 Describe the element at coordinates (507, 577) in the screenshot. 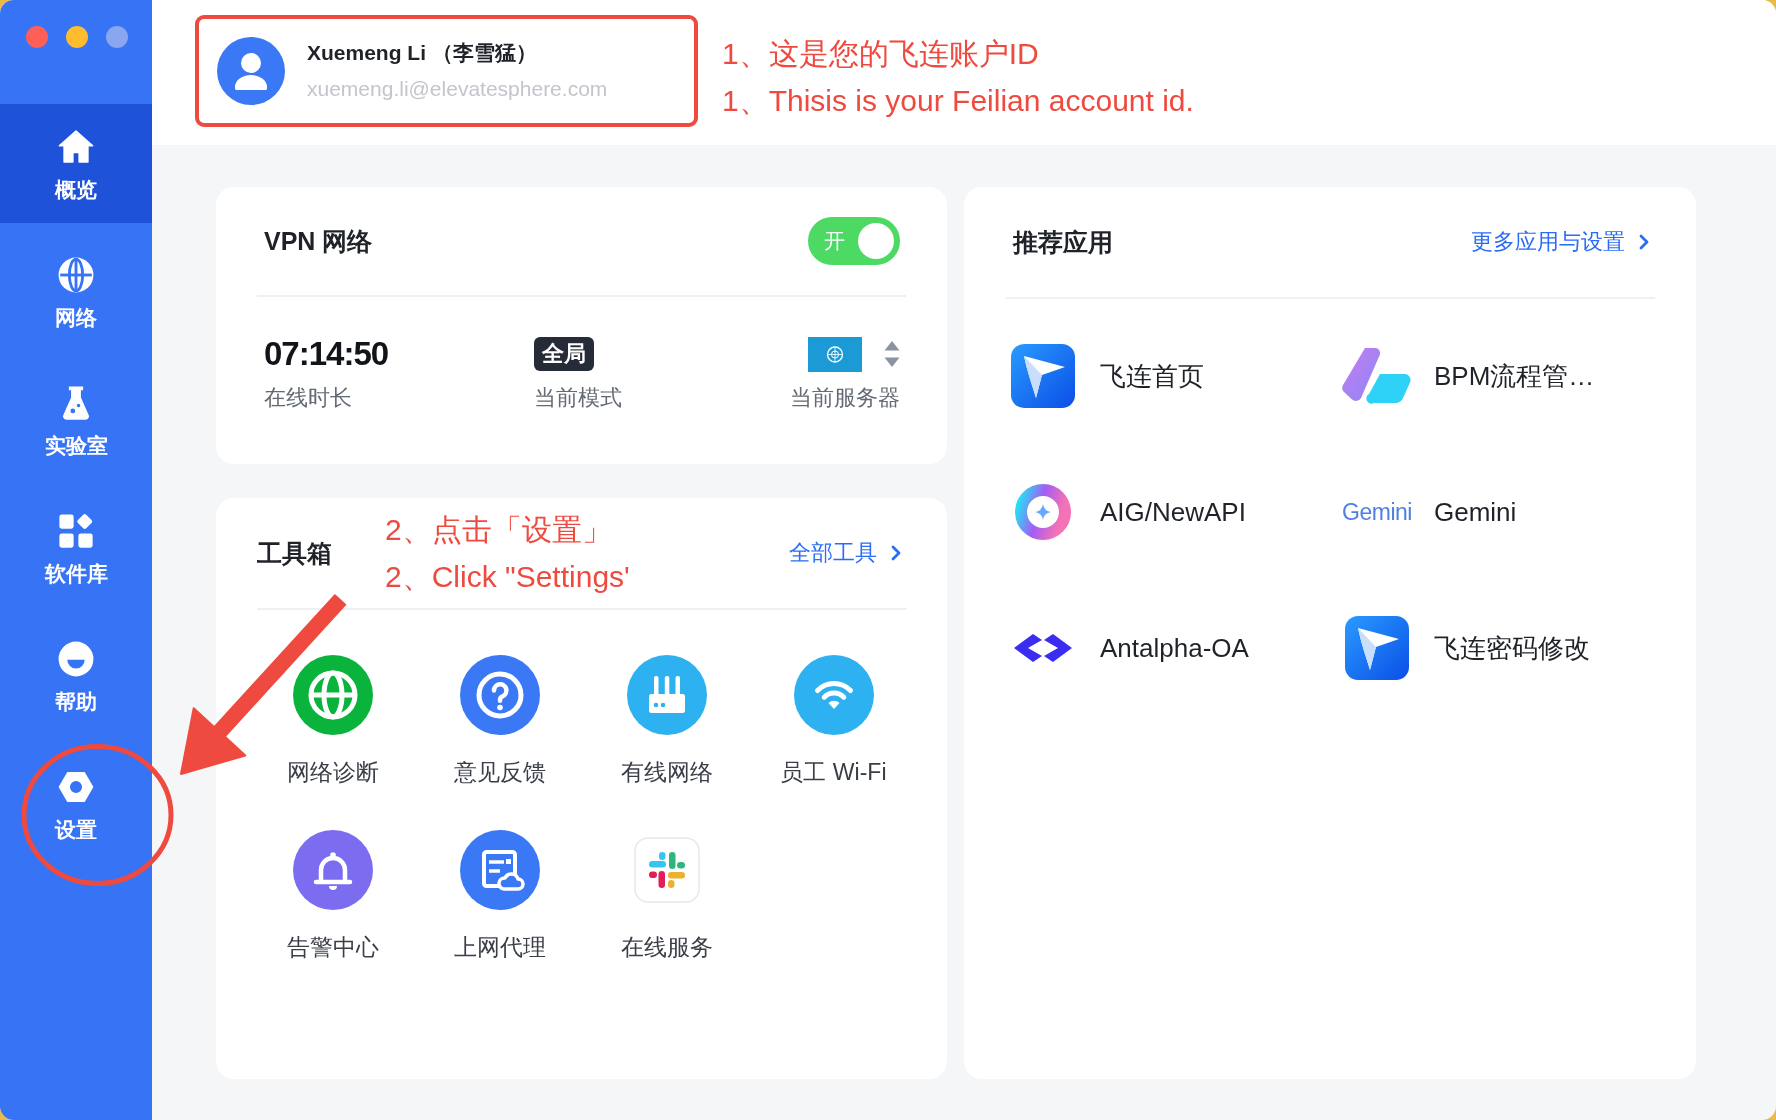

I see `annotation-text: 2、Click "Settings'` at that location.